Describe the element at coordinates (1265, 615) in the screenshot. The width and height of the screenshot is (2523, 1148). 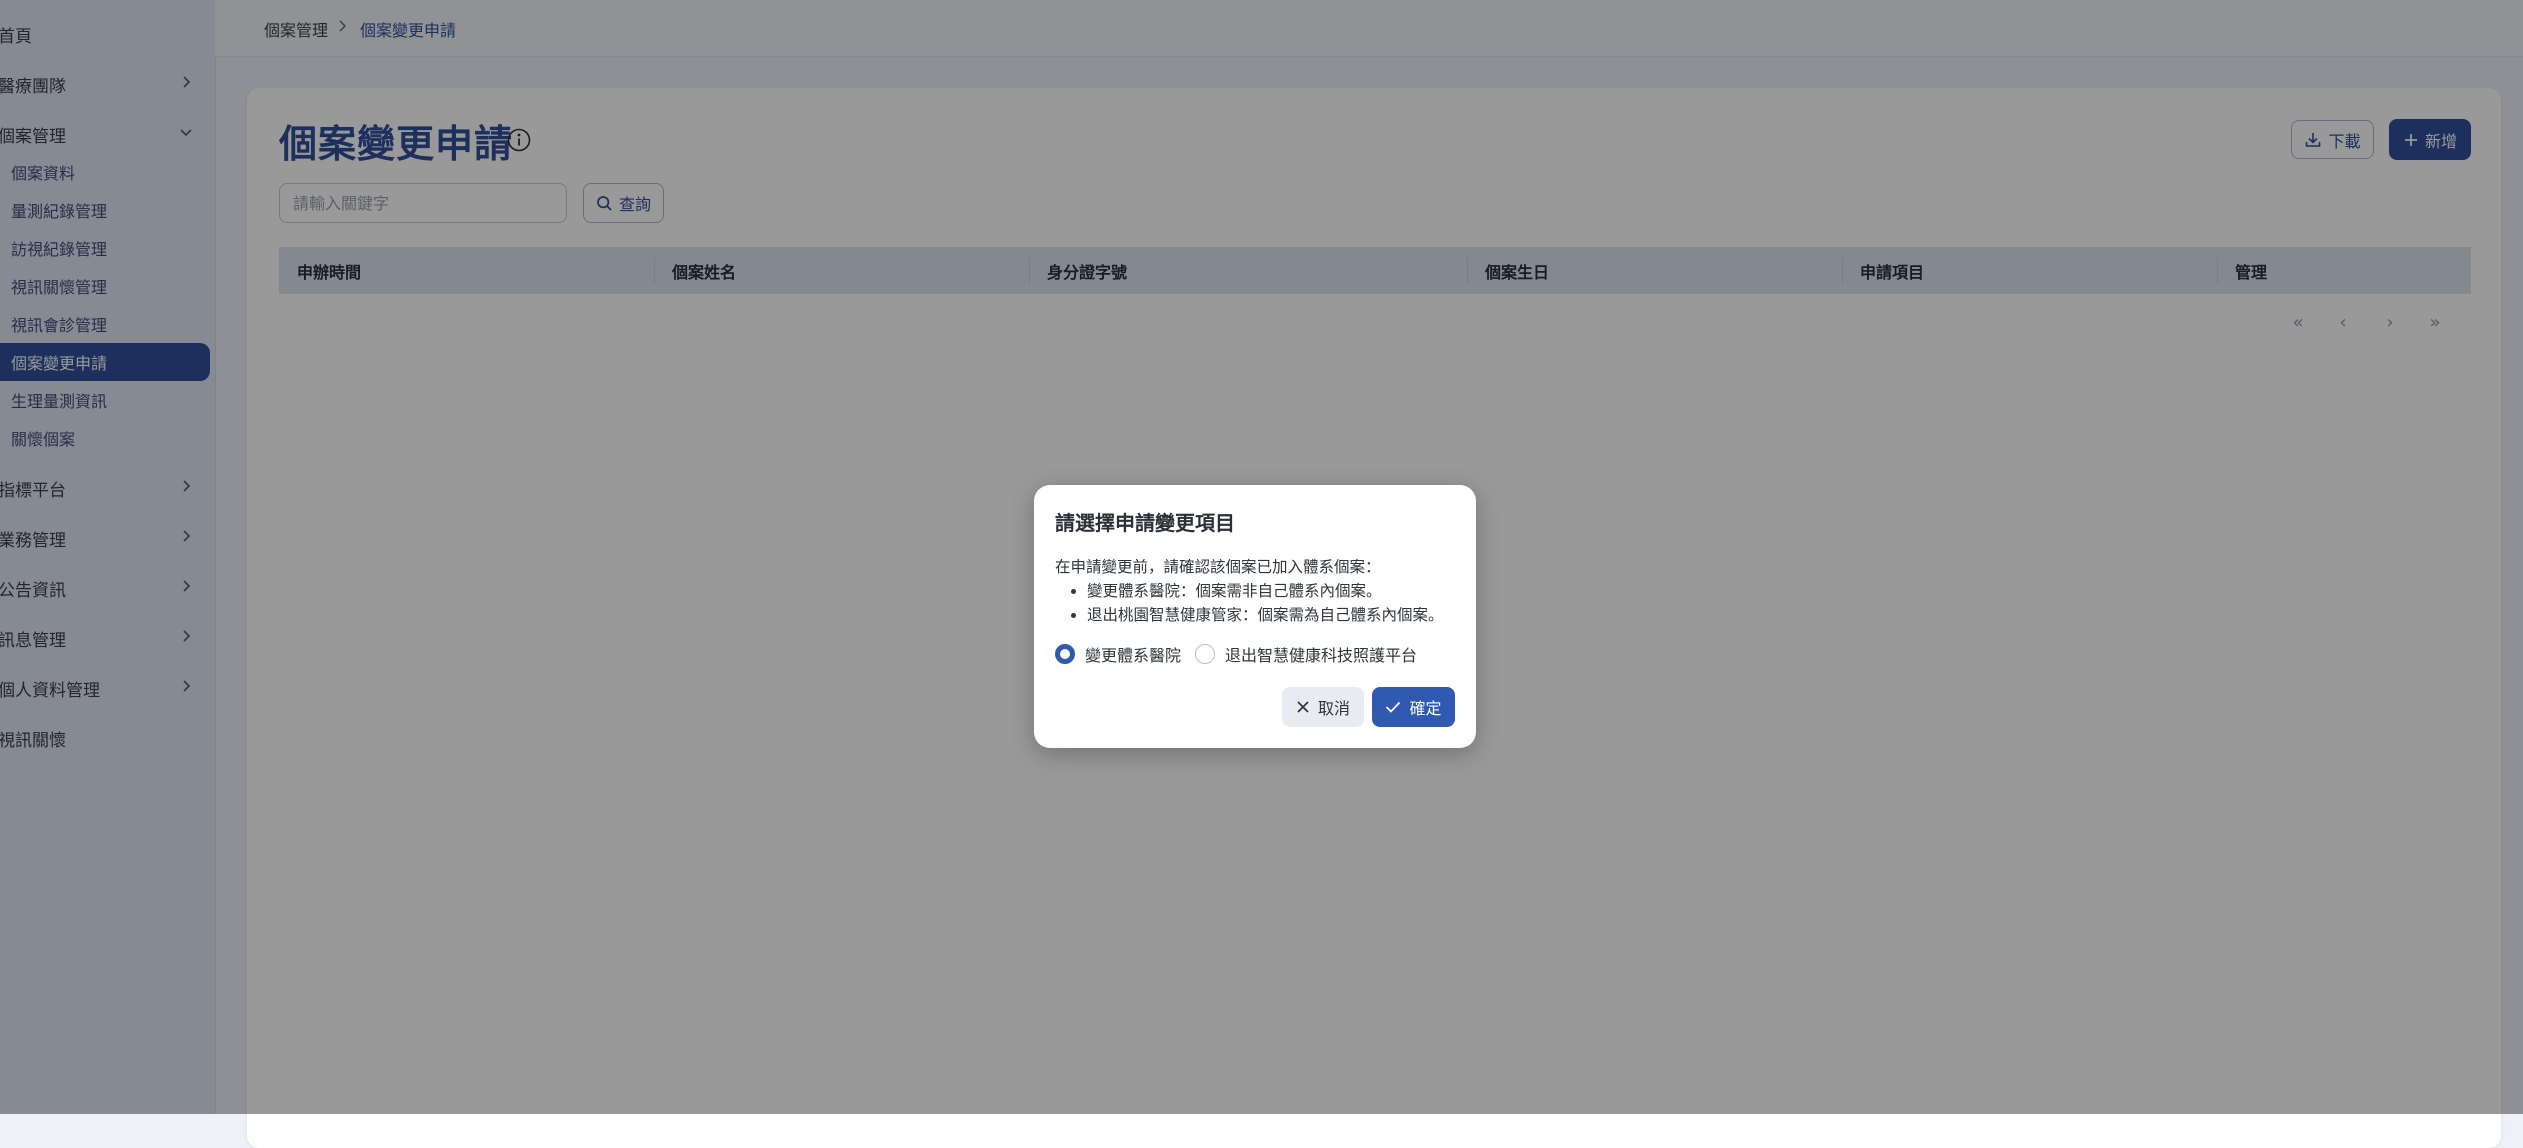
I see `dialog-note: 退出桃園智慧健康管家：個案需為自己體系內個案。` at that location.